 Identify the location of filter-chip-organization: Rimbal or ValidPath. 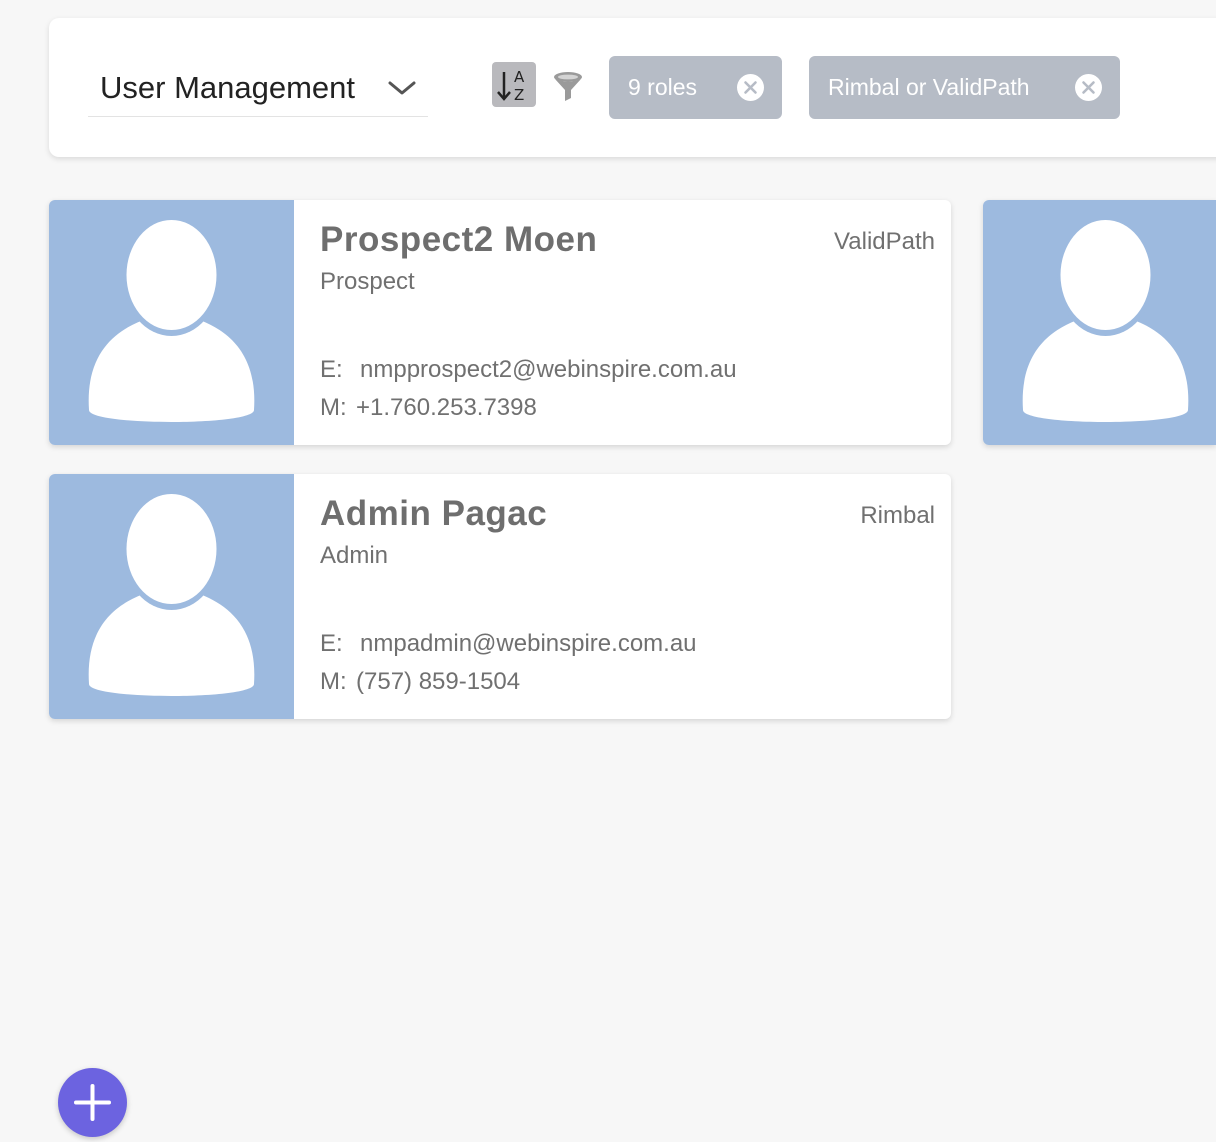
(964, 87).